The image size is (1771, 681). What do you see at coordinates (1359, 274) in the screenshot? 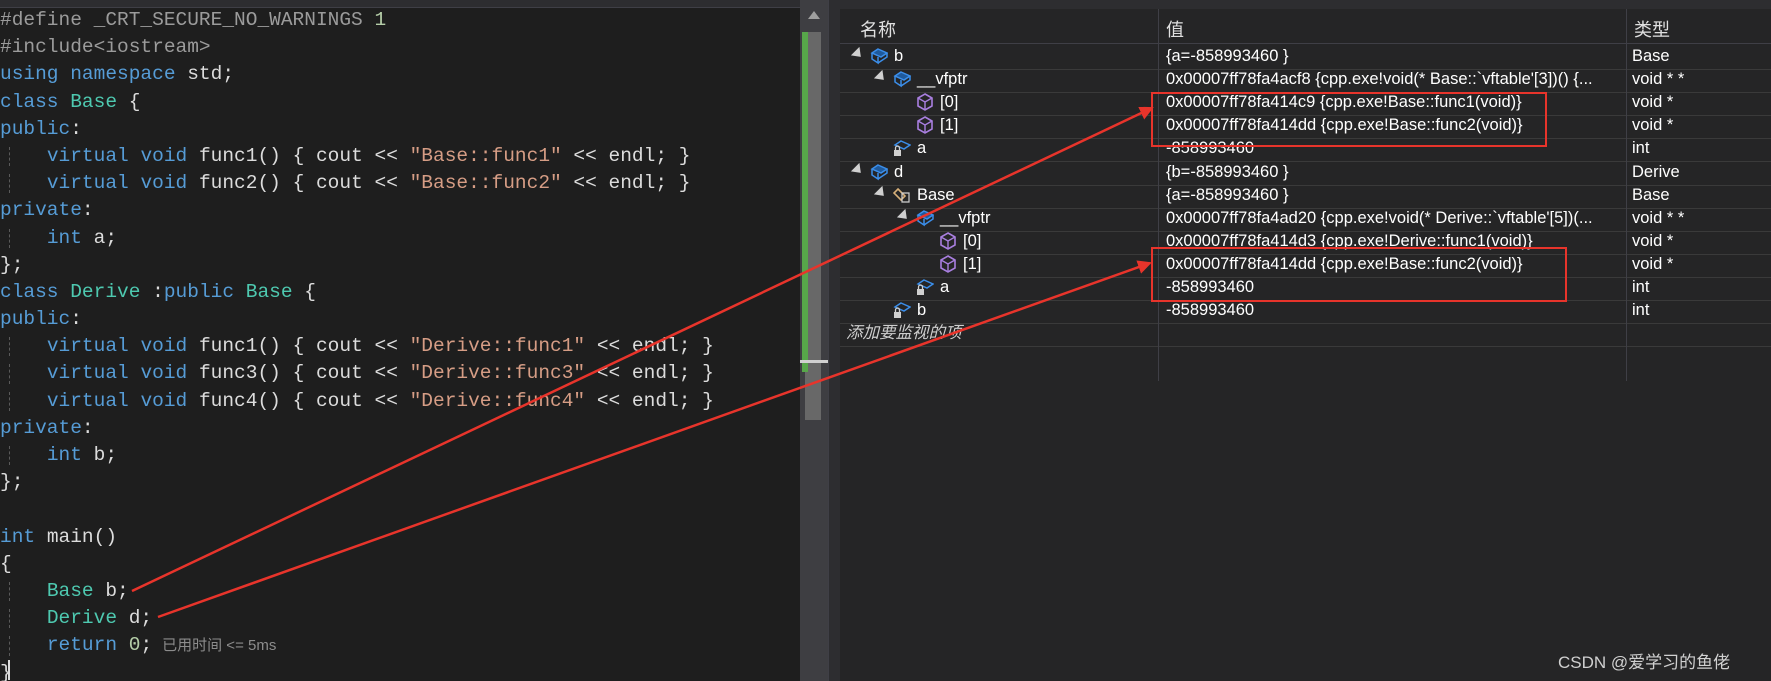
I see `highlight-box-derive-vtable` at bounding box center [1359, 274].